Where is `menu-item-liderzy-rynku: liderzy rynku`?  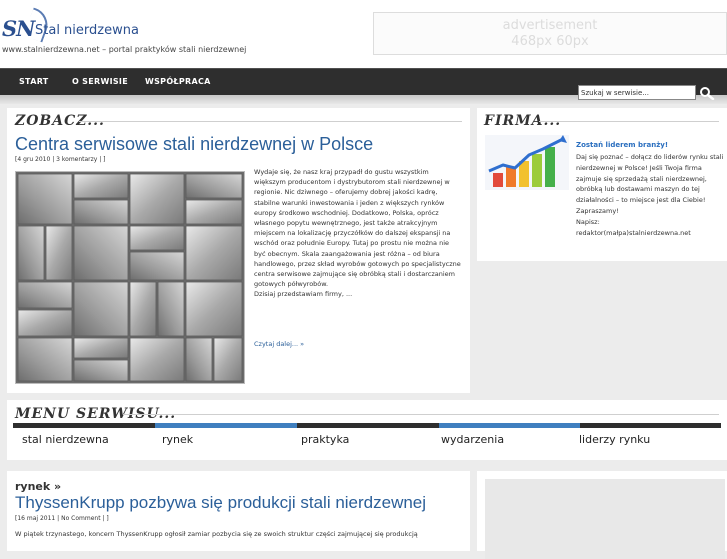 menu-item-liderzy-rynku: liderzy rynku is located at coordinates (614, 439).